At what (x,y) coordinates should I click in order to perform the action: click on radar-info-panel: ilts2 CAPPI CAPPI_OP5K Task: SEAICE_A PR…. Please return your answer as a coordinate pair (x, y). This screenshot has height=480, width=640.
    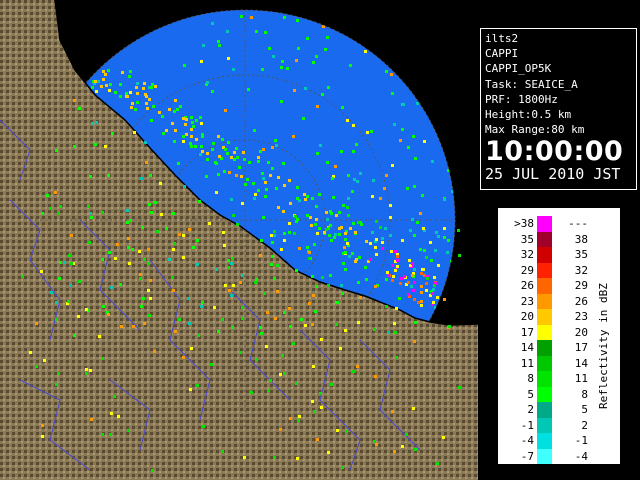
    Looking at the image, I should click on (558, 109).